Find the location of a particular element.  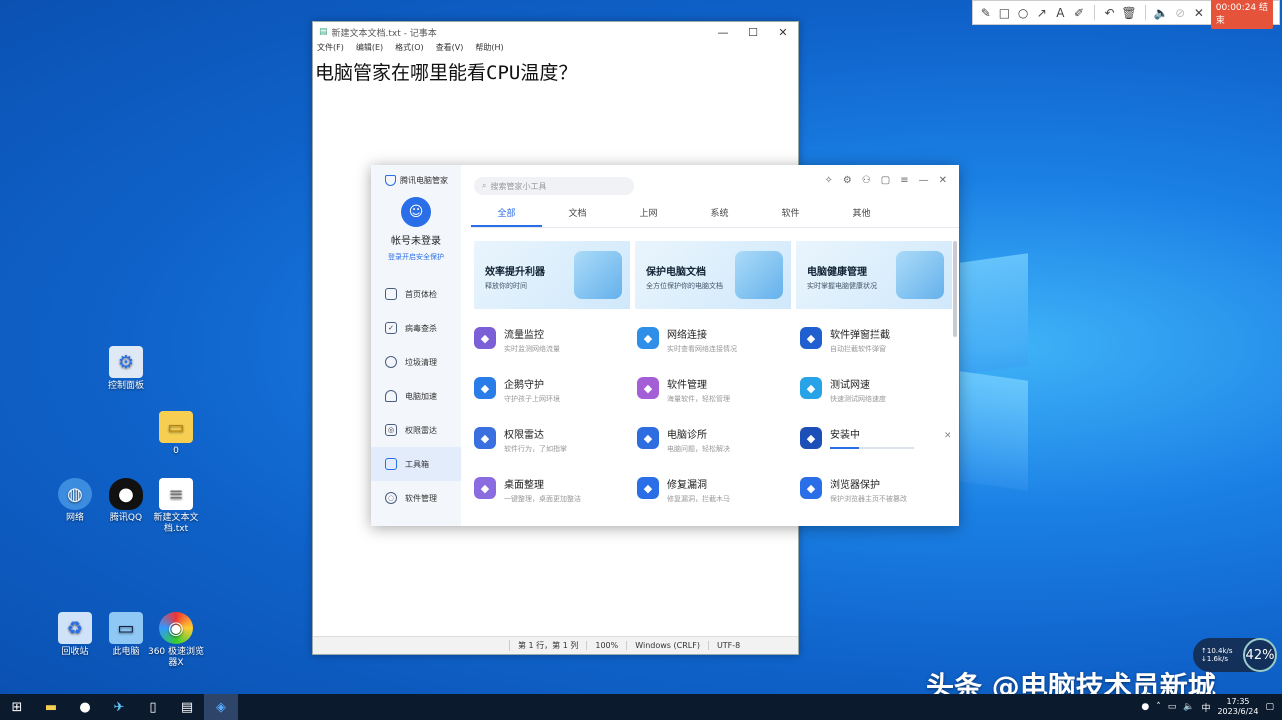

notification-icon: ▢ is located at coordinates (1269, 707).